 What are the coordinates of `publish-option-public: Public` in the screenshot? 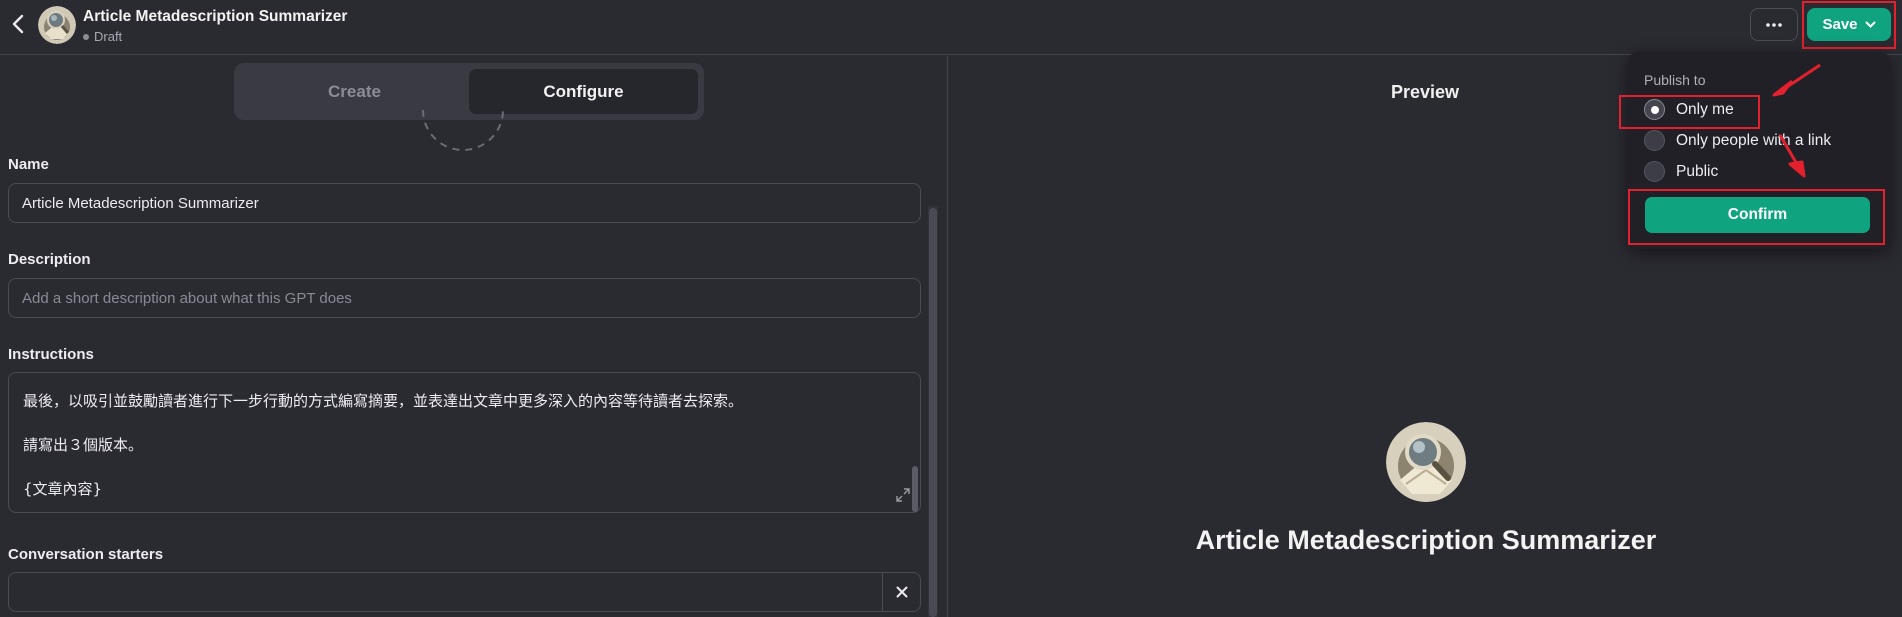 It's located at (1681, 171).